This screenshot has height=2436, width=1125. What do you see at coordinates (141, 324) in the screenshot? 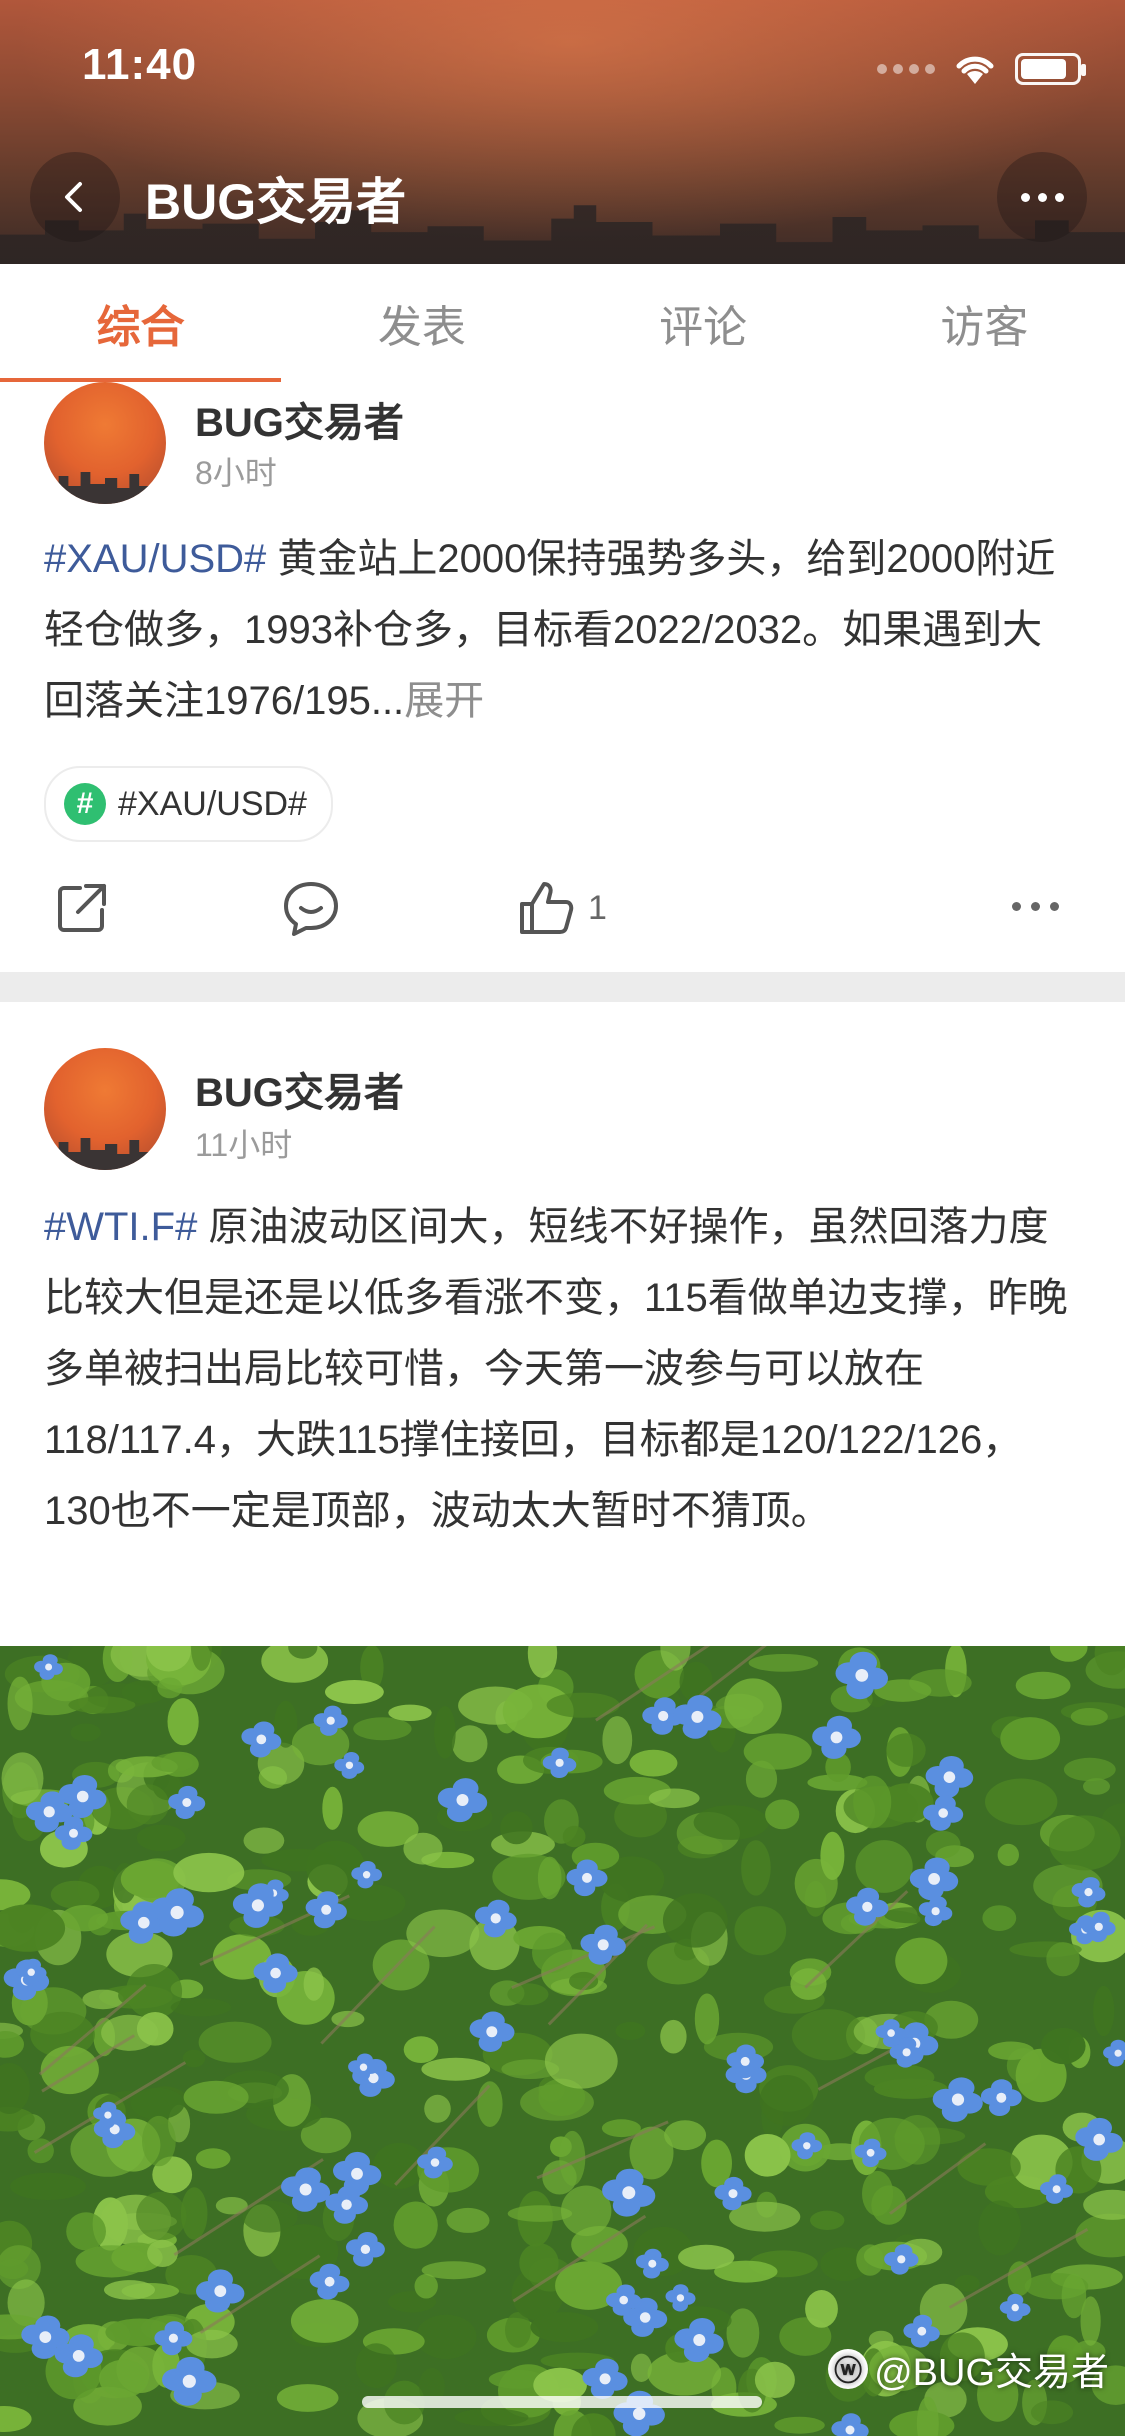
I see `tab-overview: 综合` at bounding box center [141, 324].